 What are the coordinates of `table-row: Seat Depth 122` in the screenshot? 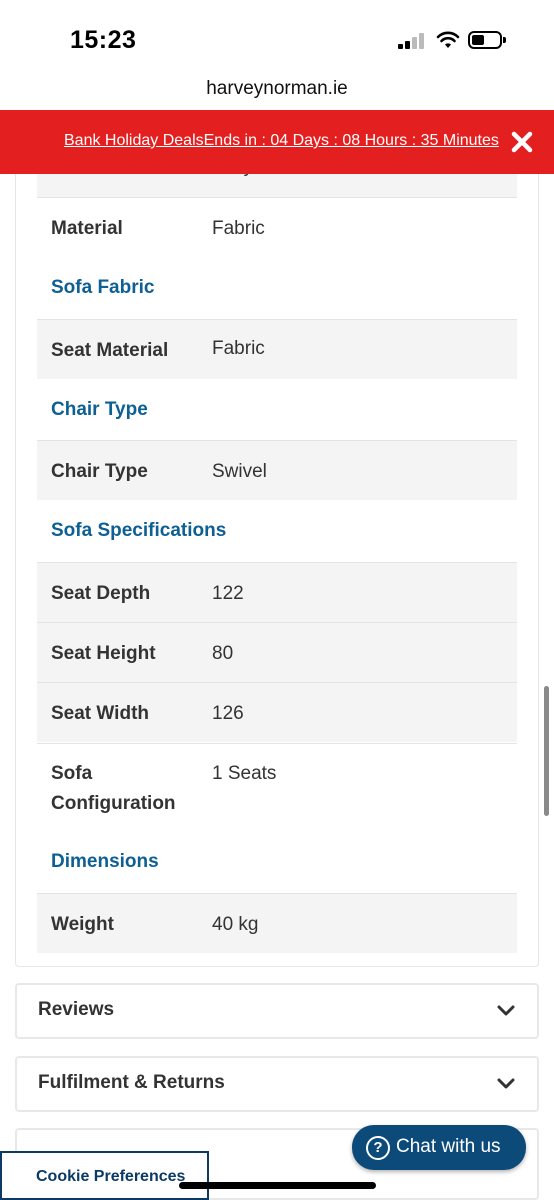 It's located at (277, 592).